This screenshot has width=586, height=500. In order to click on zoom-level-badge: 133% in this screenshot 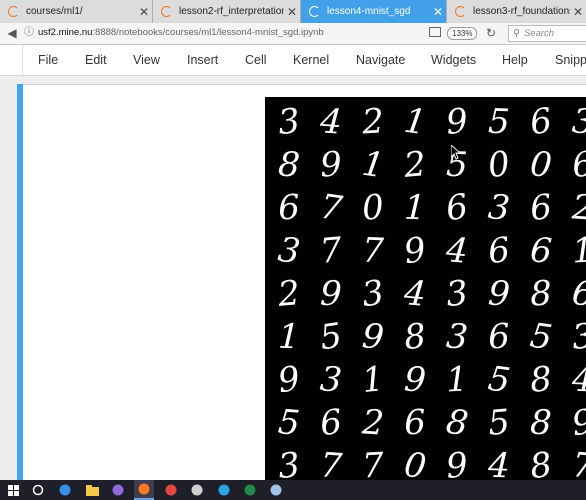, I will do `click(462, 33)`.